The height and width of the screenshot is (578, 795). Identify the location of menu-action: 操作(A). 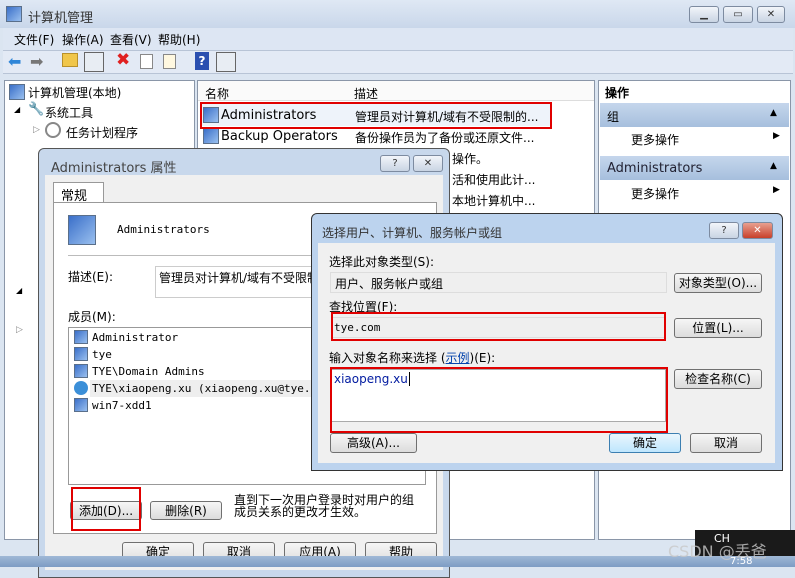
(83, 39).